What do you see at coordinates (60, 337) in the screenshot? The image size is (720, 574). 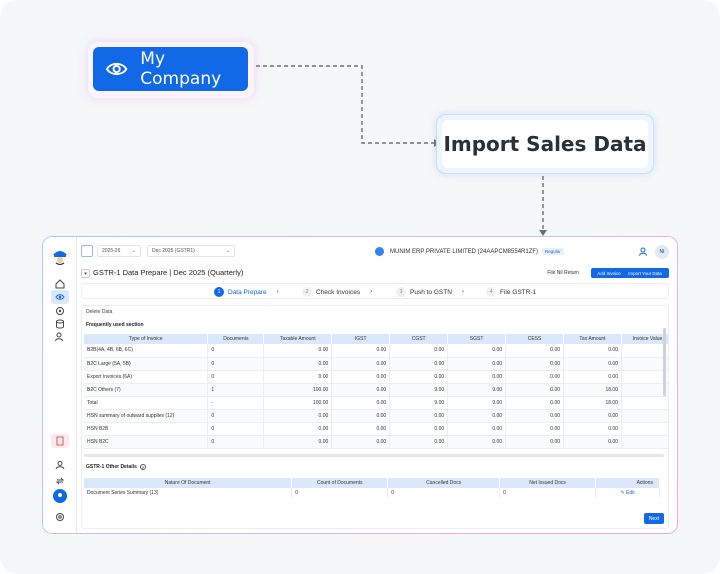 I see `users-icon` at bounding box center [60, 337].